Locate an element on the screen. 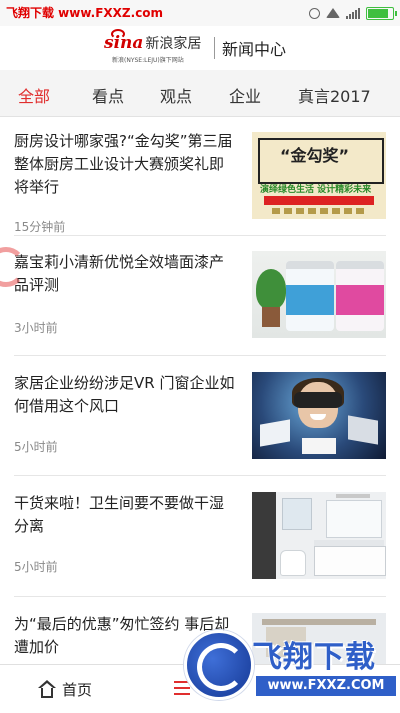  wifi-icon is located at coordinates (333, 13).